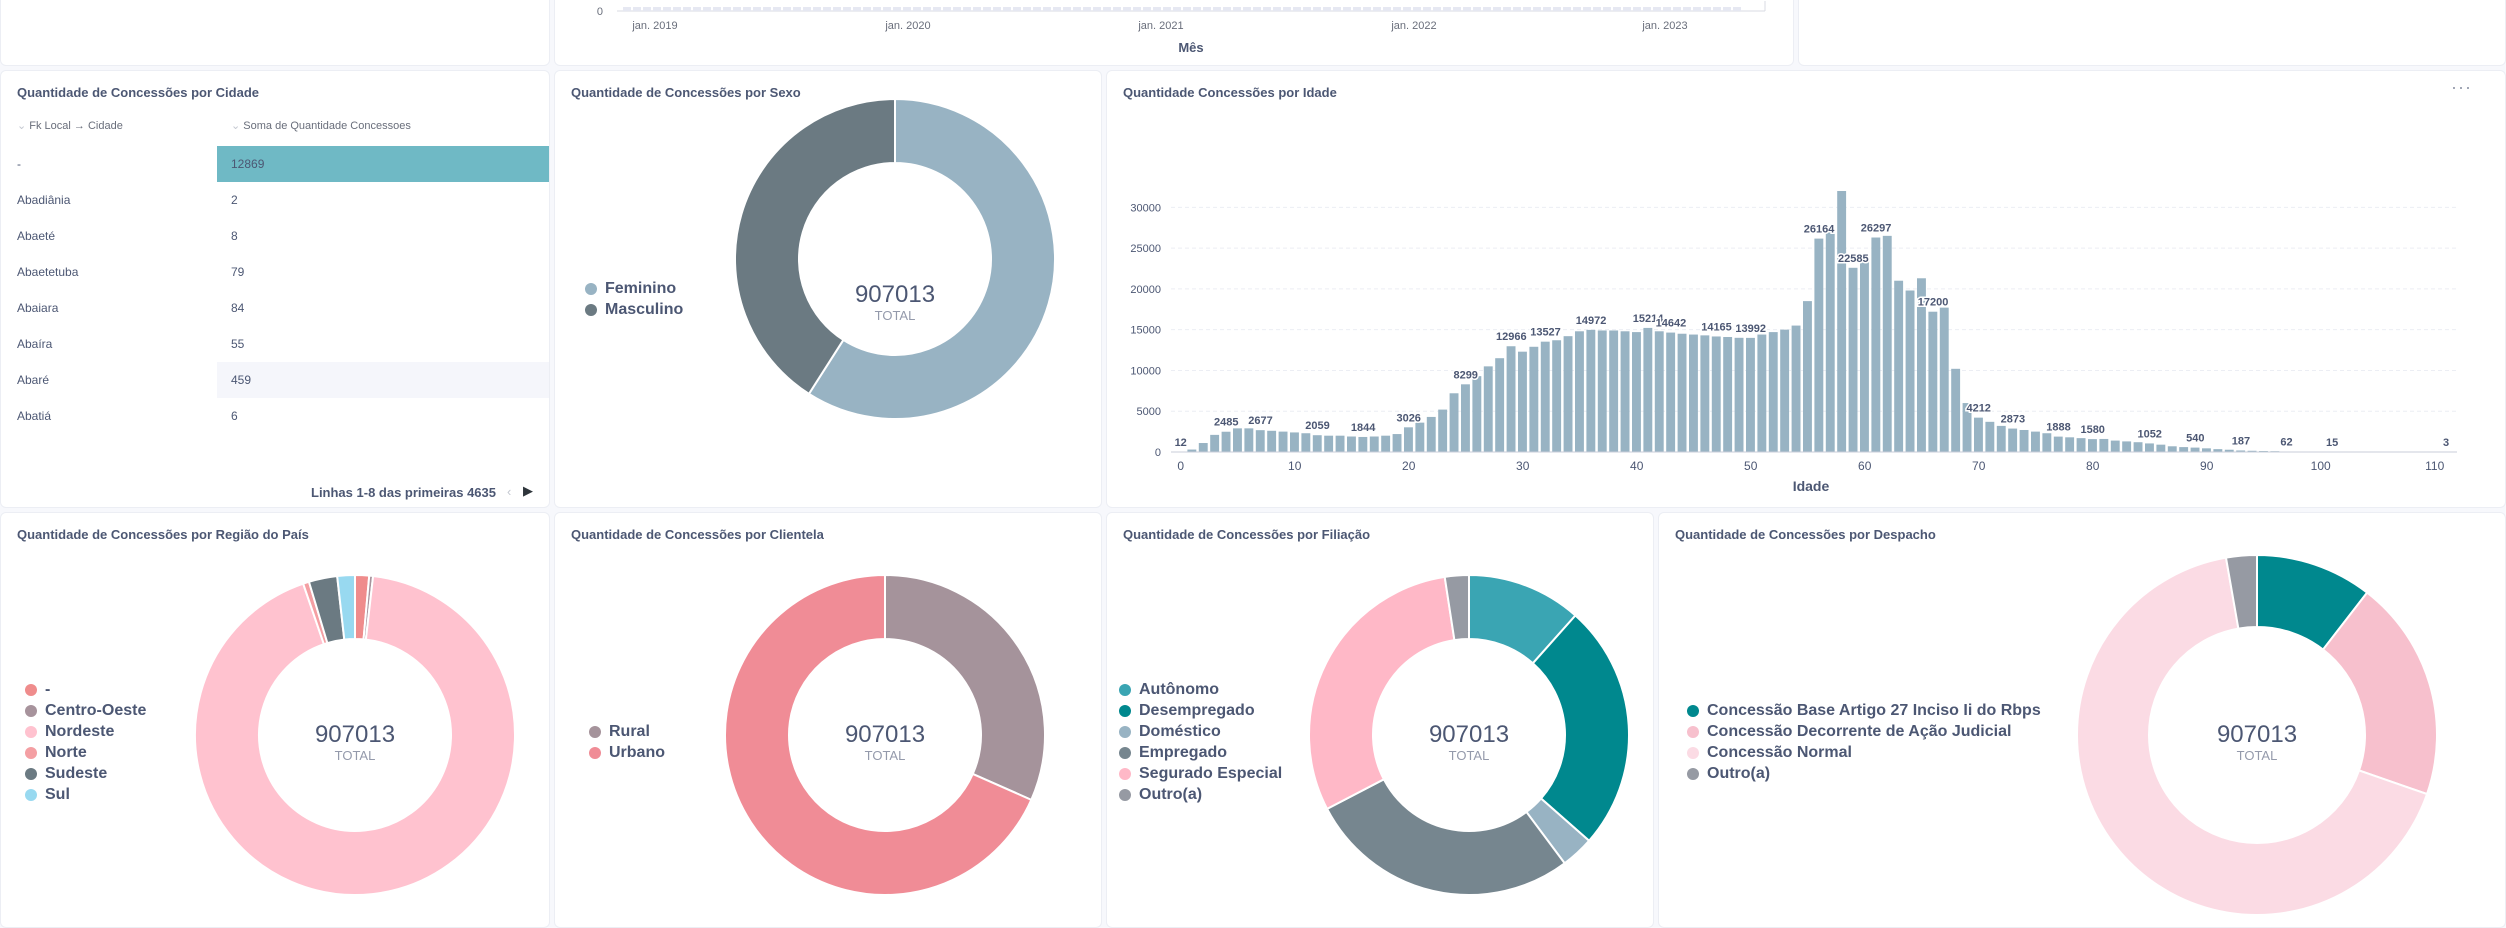 This screenshot has width=2506, height=928. I want to click on column-header-soma: ⌄ Soma de Quantidade Concessoes, so click(321, 125).